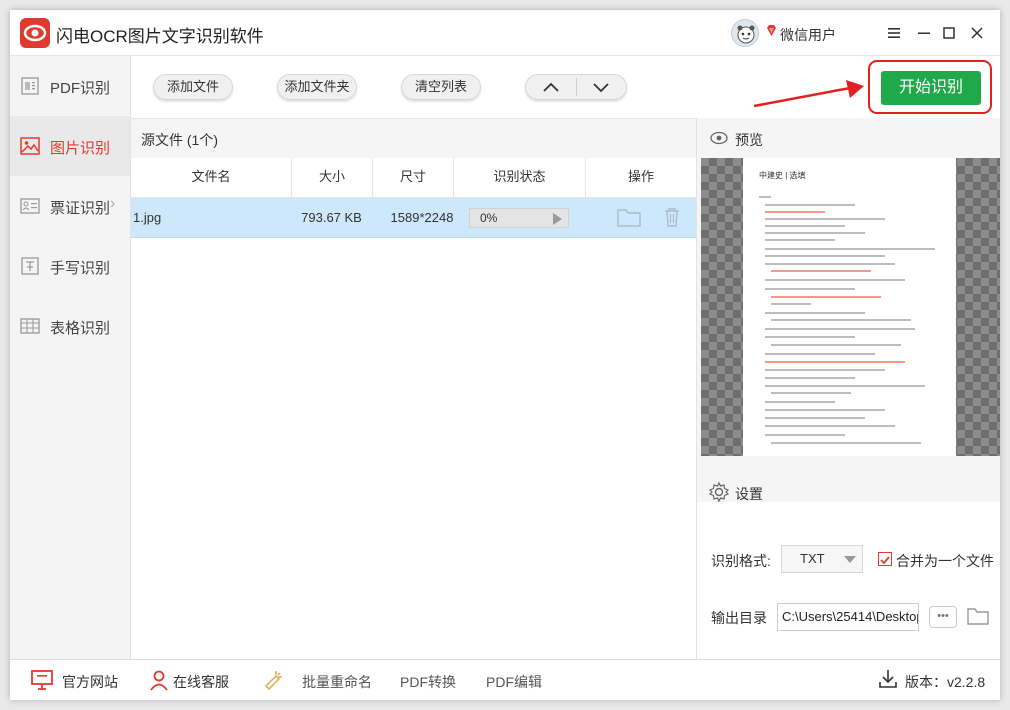 This screenshot has height=710, width=1010. Describe the element at coordinates (847, 320) in the screenshot. I see `document-text-lines` at that location.